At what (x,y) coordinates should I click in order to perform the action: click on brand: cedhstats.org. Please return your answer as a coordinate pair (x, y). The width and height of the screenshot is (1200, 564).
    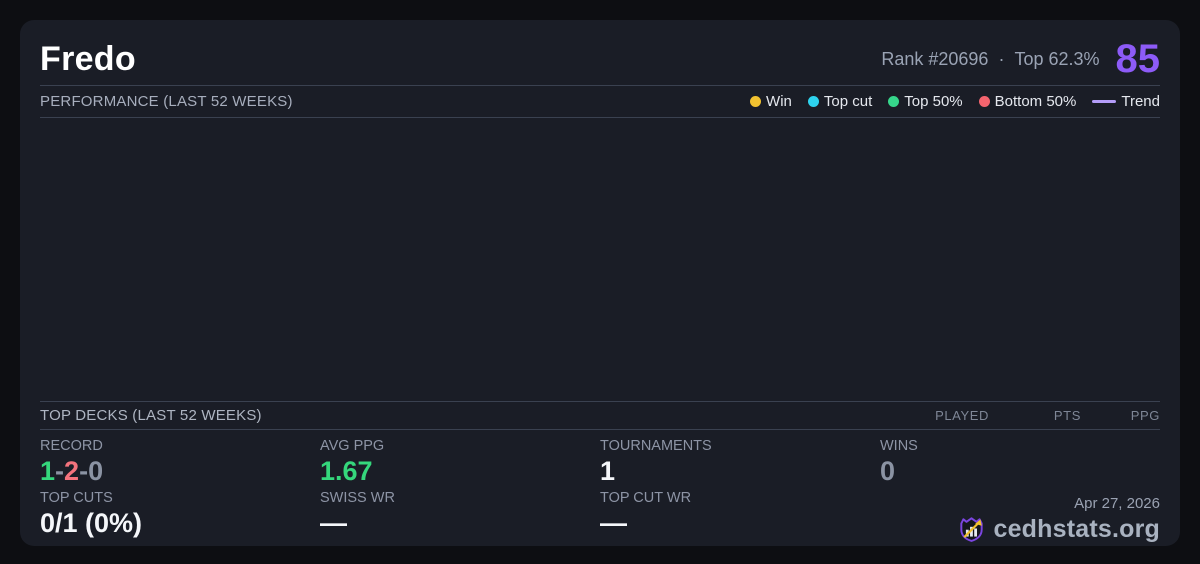
    Looking at the image, I should click on (1059, 529).